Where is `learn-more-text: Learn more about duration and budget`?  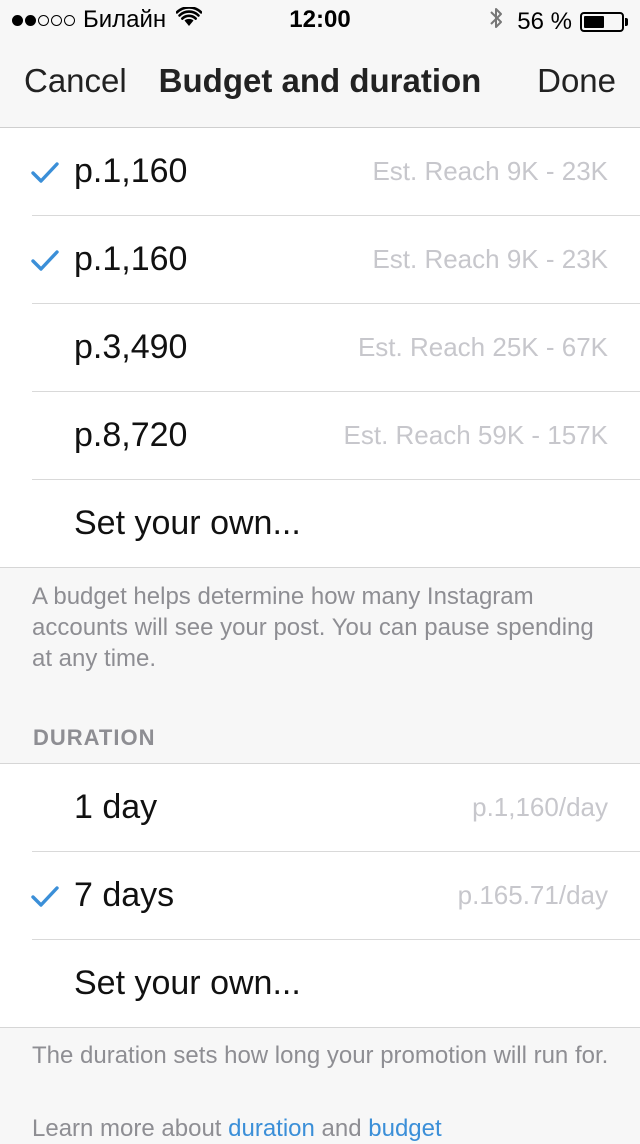
learn-more-text: Learn more about duration and budget is located at coordinates (322, 1128).